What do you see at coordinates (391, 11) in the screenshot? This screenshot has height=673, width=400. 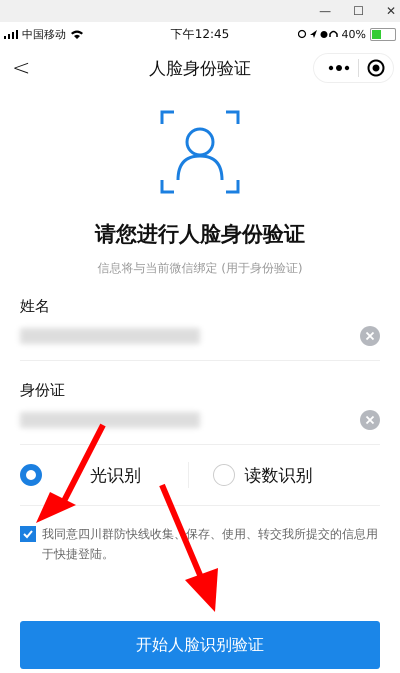 I see `window-control: ✕` at bounding box center [391, 11].